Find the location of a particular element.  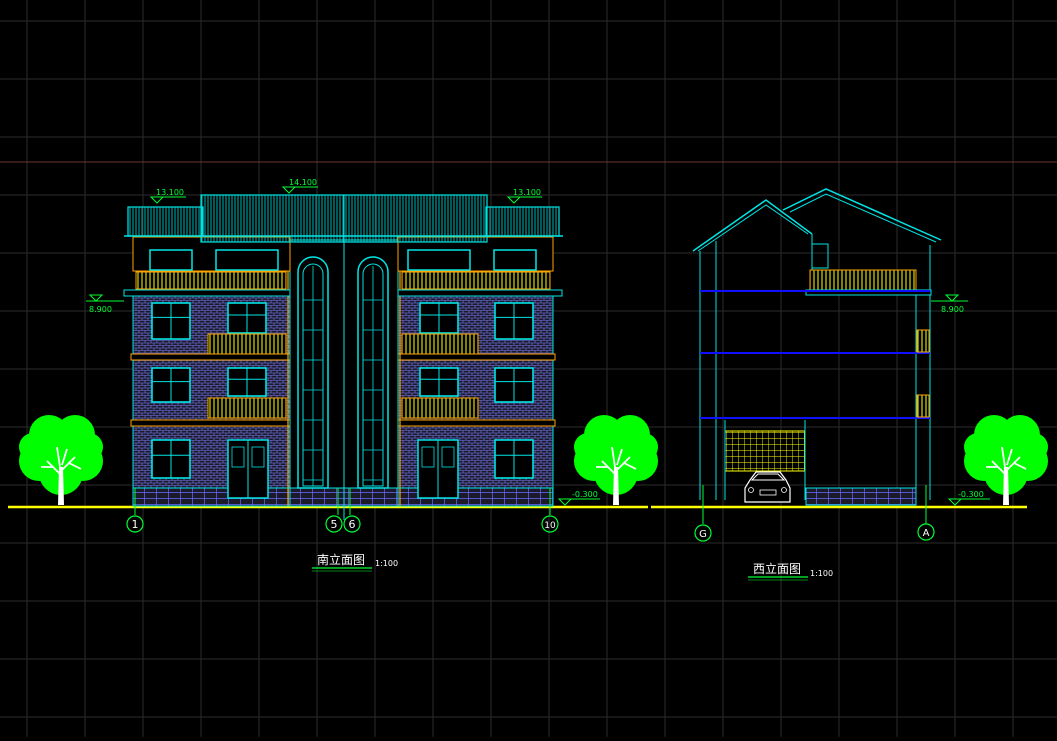

axis-bubble-a: A is located at coordinates (926, 532).